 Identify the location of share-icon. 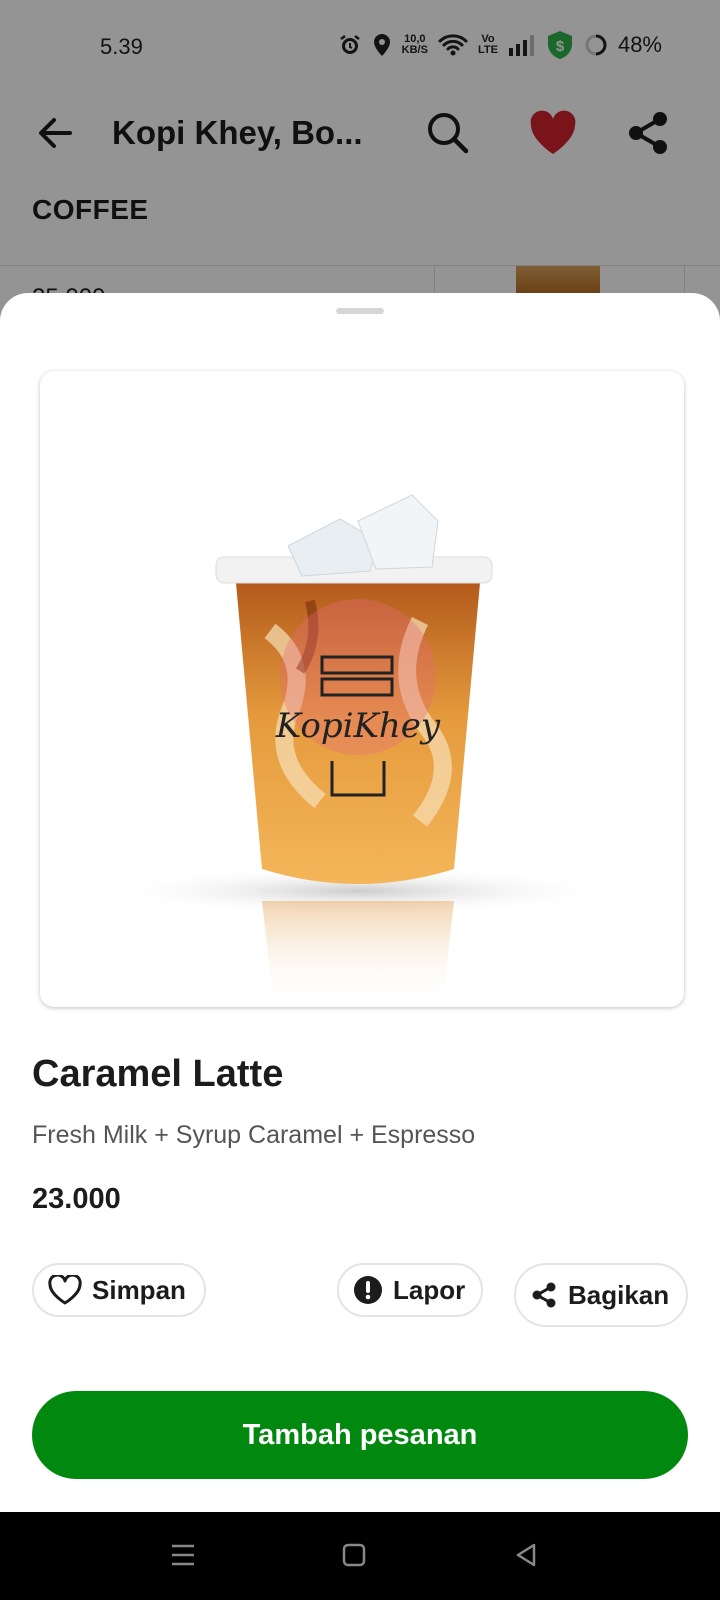
(544, 1295).